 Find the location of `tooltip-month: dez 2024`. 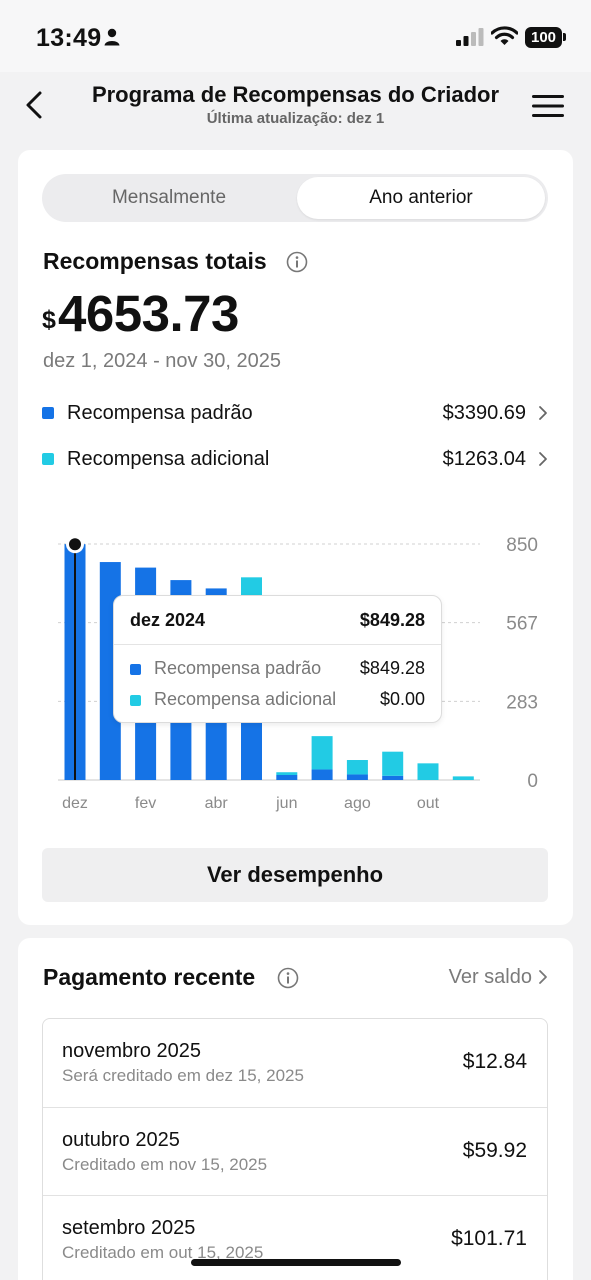

tooltip-month: dez 2024 is located at coordinates (168, 620).